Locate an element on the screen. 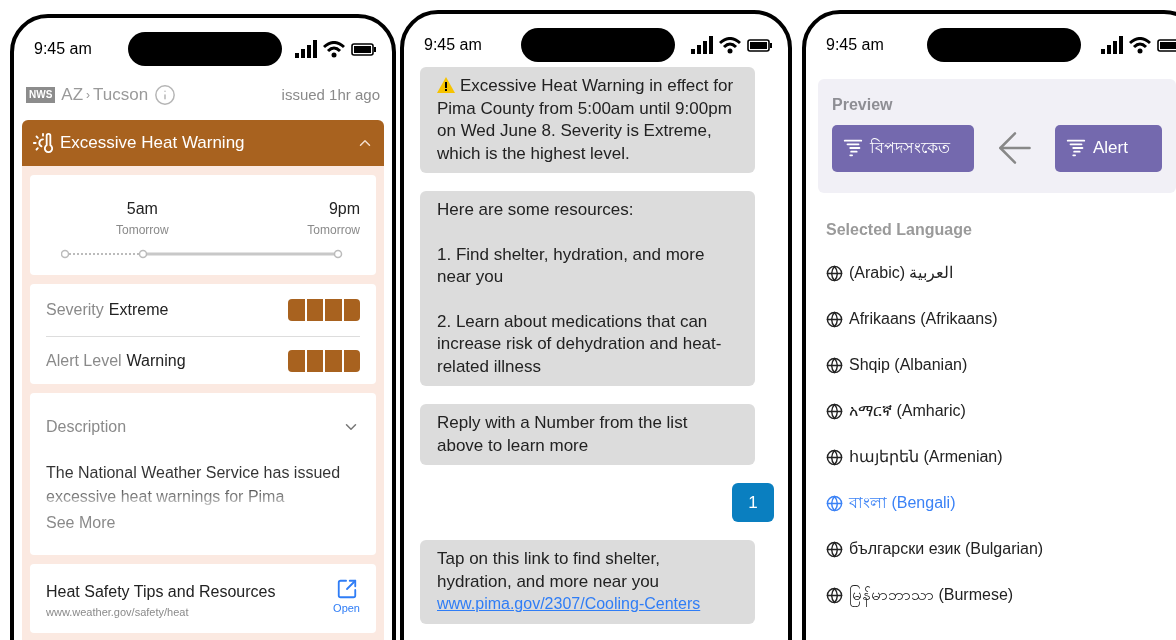 The width and height of the screenshot is (1176, 640). end-time: 9pm is located at coordinates (344, 209).